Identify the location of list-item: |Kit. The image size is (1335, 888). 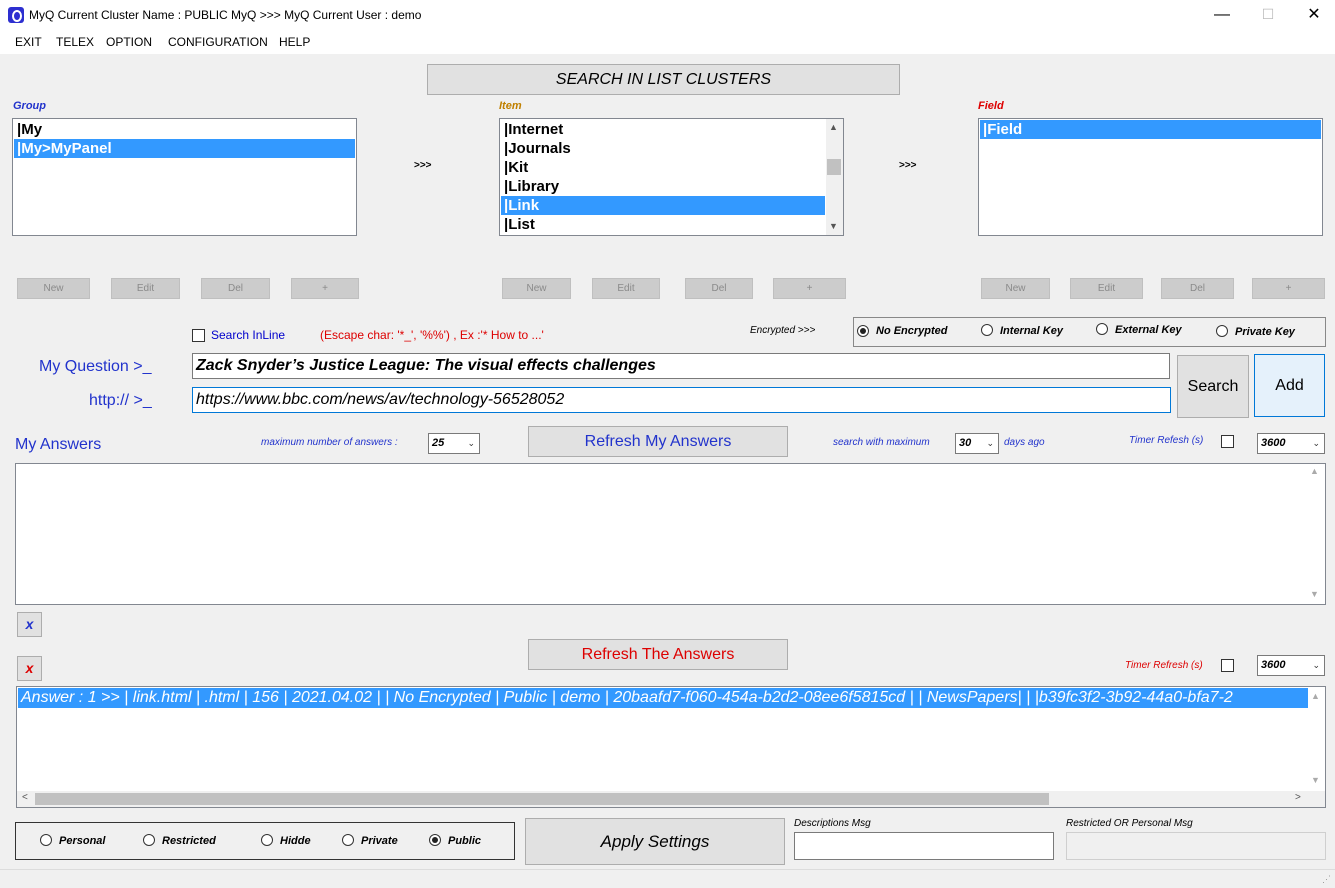
(663, 167).